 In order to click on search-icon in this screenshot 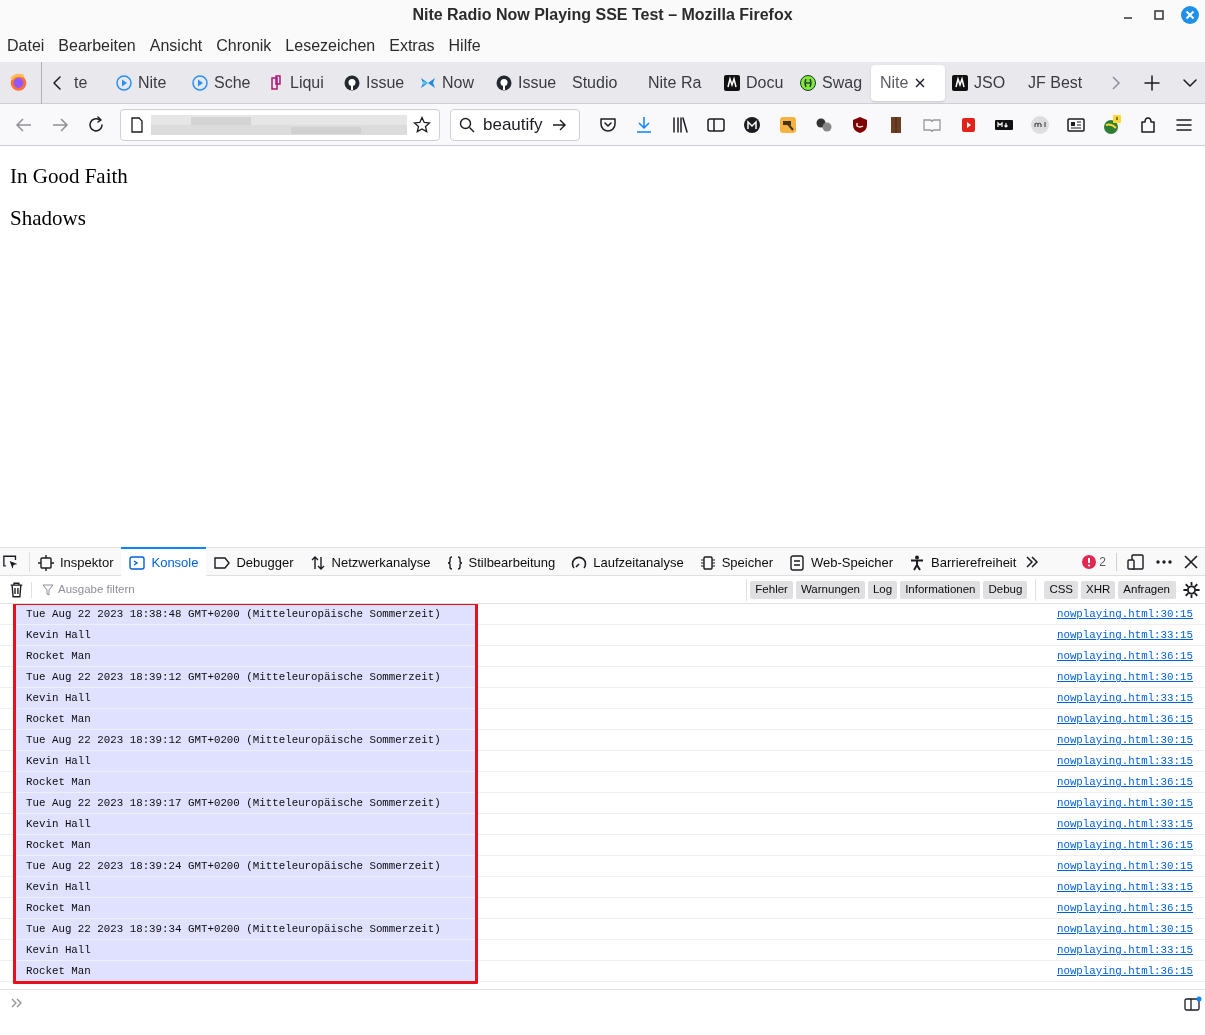, I will do `click(467, 124)`.